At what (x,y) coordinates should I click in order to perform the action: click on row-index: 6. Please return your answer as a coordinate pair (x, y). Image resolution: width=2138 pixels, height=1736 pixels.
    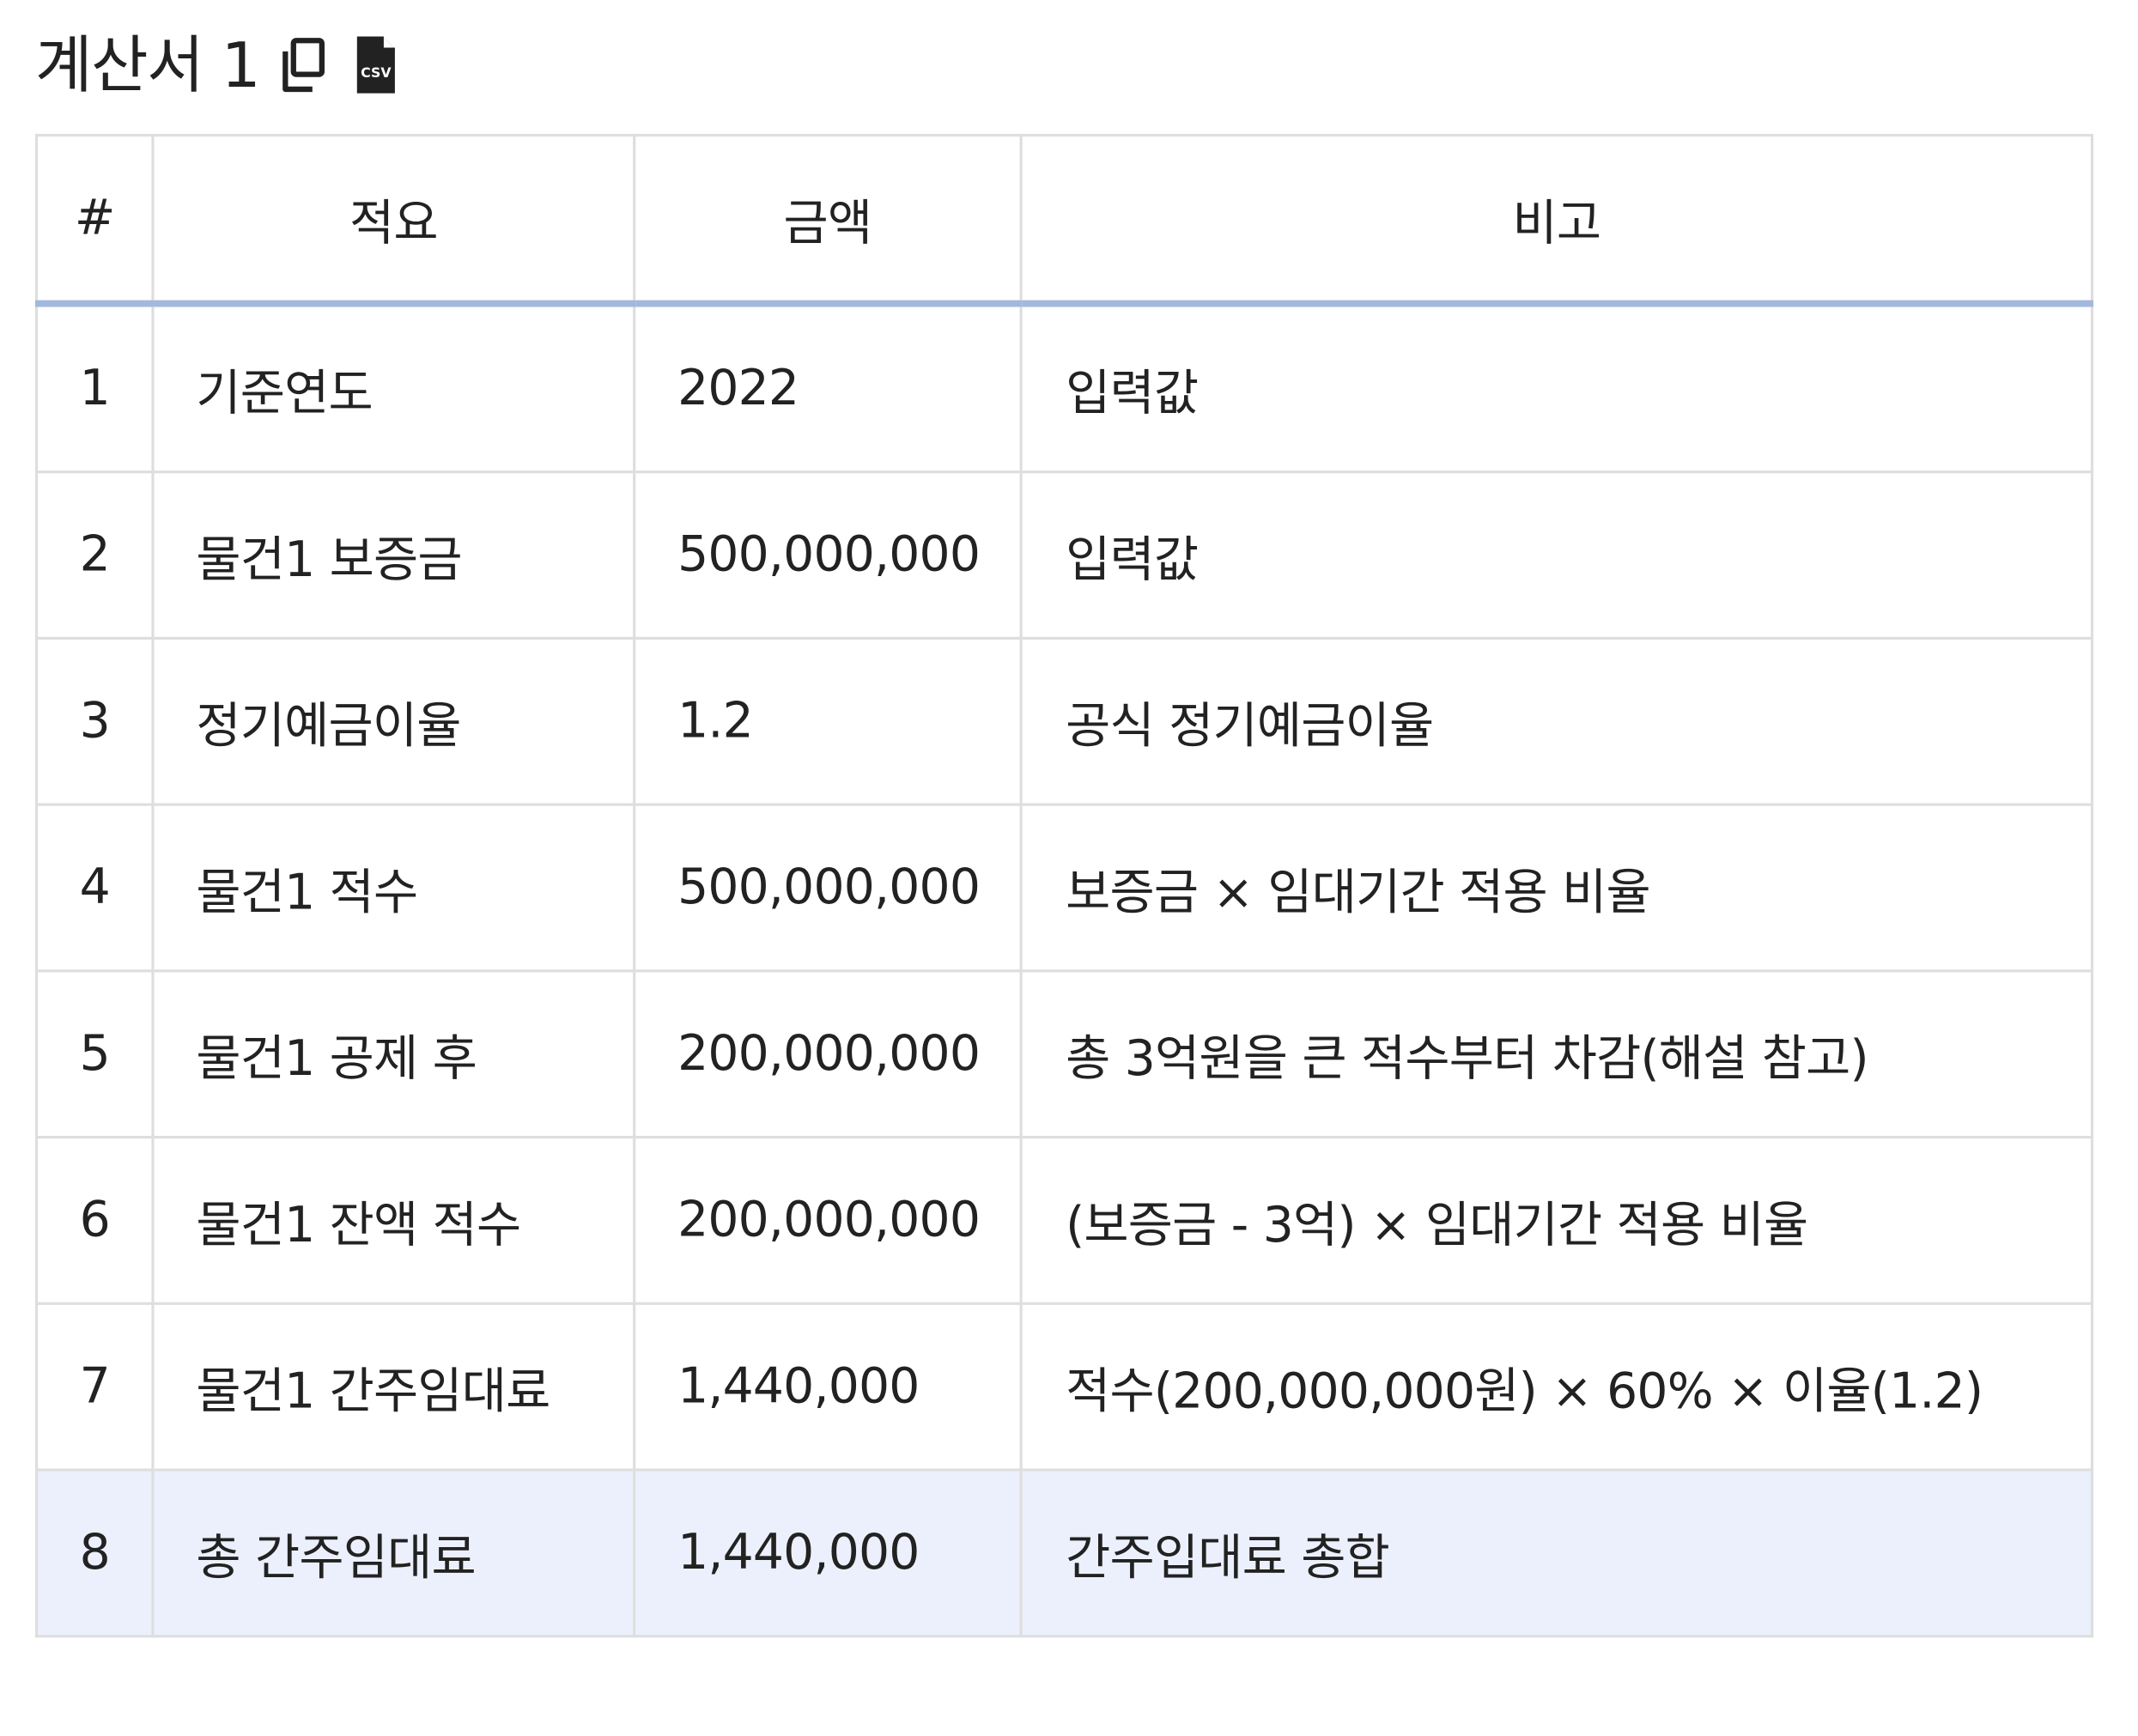
    Looking at the image, I should click on (94, 1220).